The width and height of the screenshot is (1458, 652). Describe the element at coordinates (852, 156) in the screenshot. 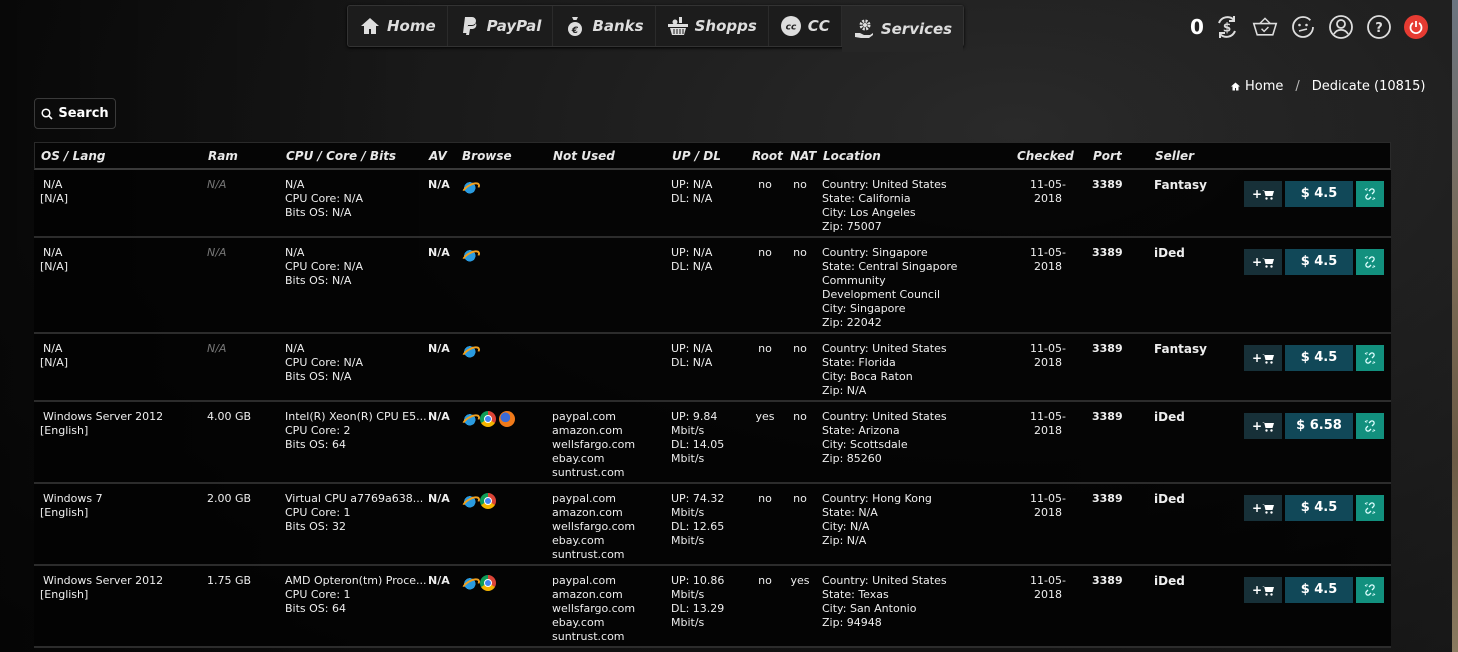

I see `header-location: Location` at that location.